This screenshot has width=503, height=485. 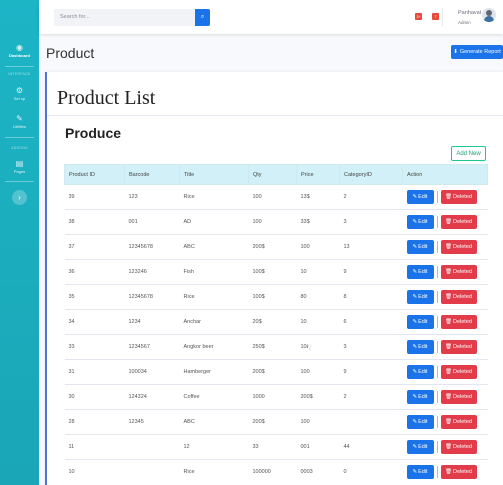 What do you see at coordinates (94, 372) in the screenshot?
I see `cell-product-id: 31` at bounding box center [94, 372].